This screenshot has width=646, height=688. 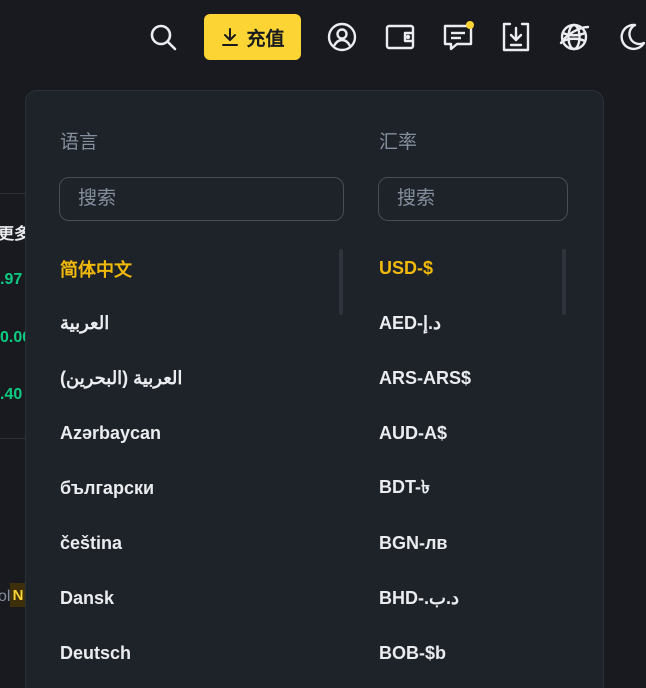 What do you see at coordinates (79, 142) in the screenshot?
I see `language-title: 语言` at bounding box center [79, 142].